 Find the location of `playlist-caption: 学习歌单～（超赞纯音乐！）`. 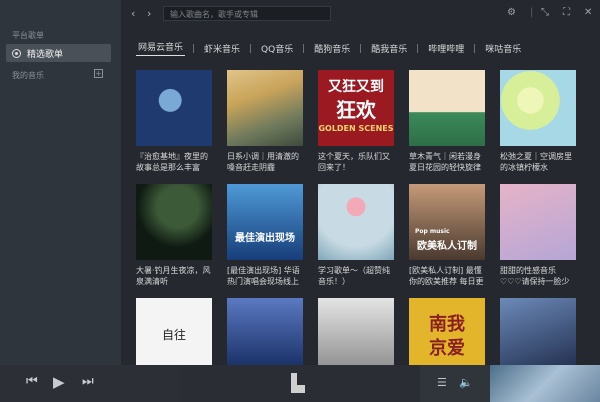

playlist-caption: 学习歌单～（超赞纯音乐！） is located at coordinates (356, 276).